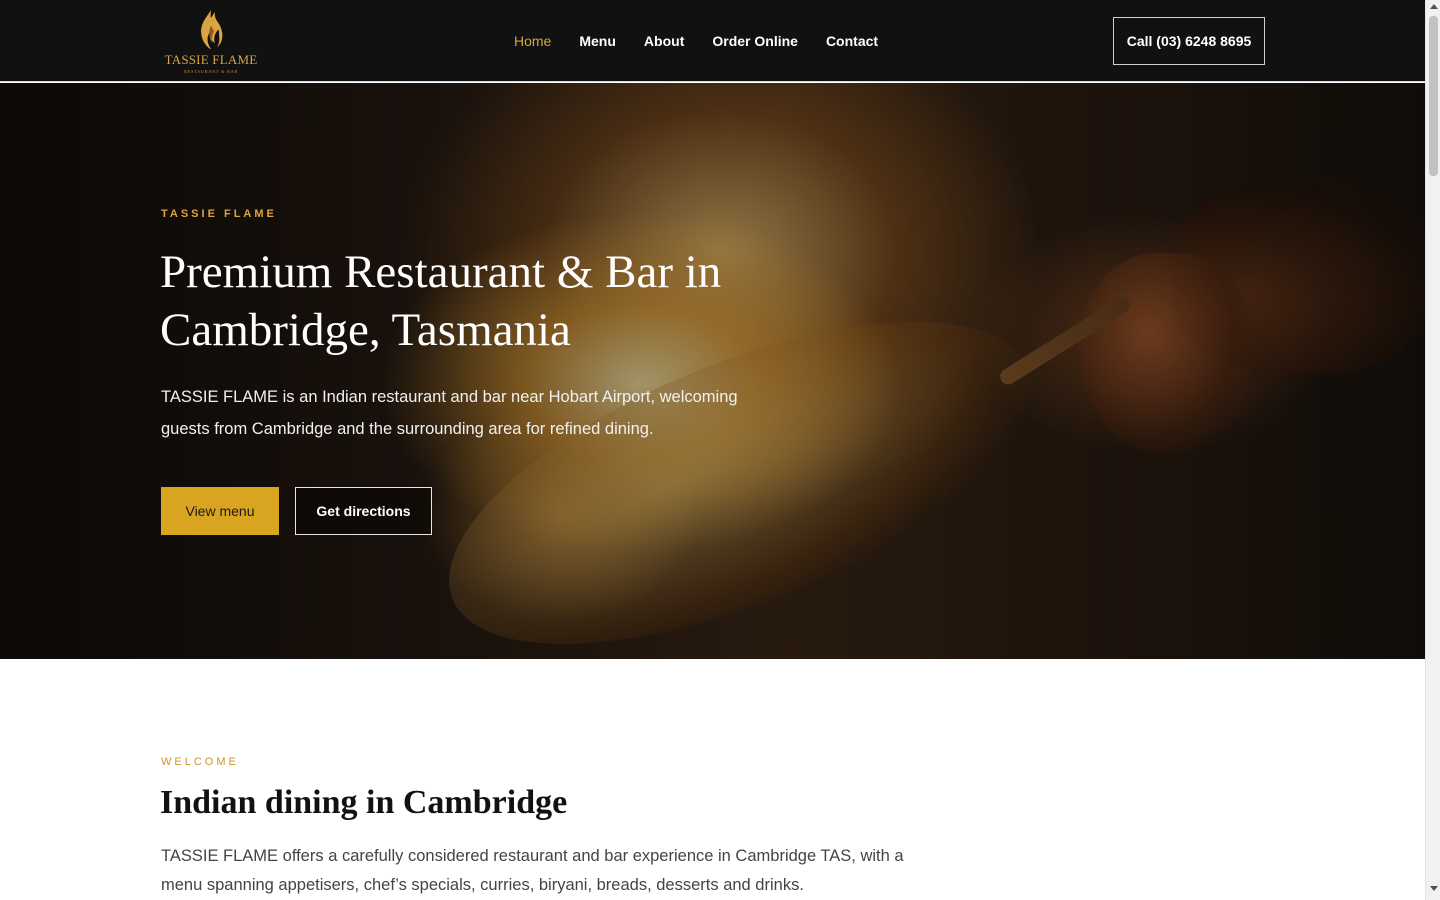 Image resolution: width=1440 pixels, height=900 pixels. Describe the element at coordinates (219, 214) in the screenshot. I see `hero-eyebrow: TASSIE FLAME` at that location.